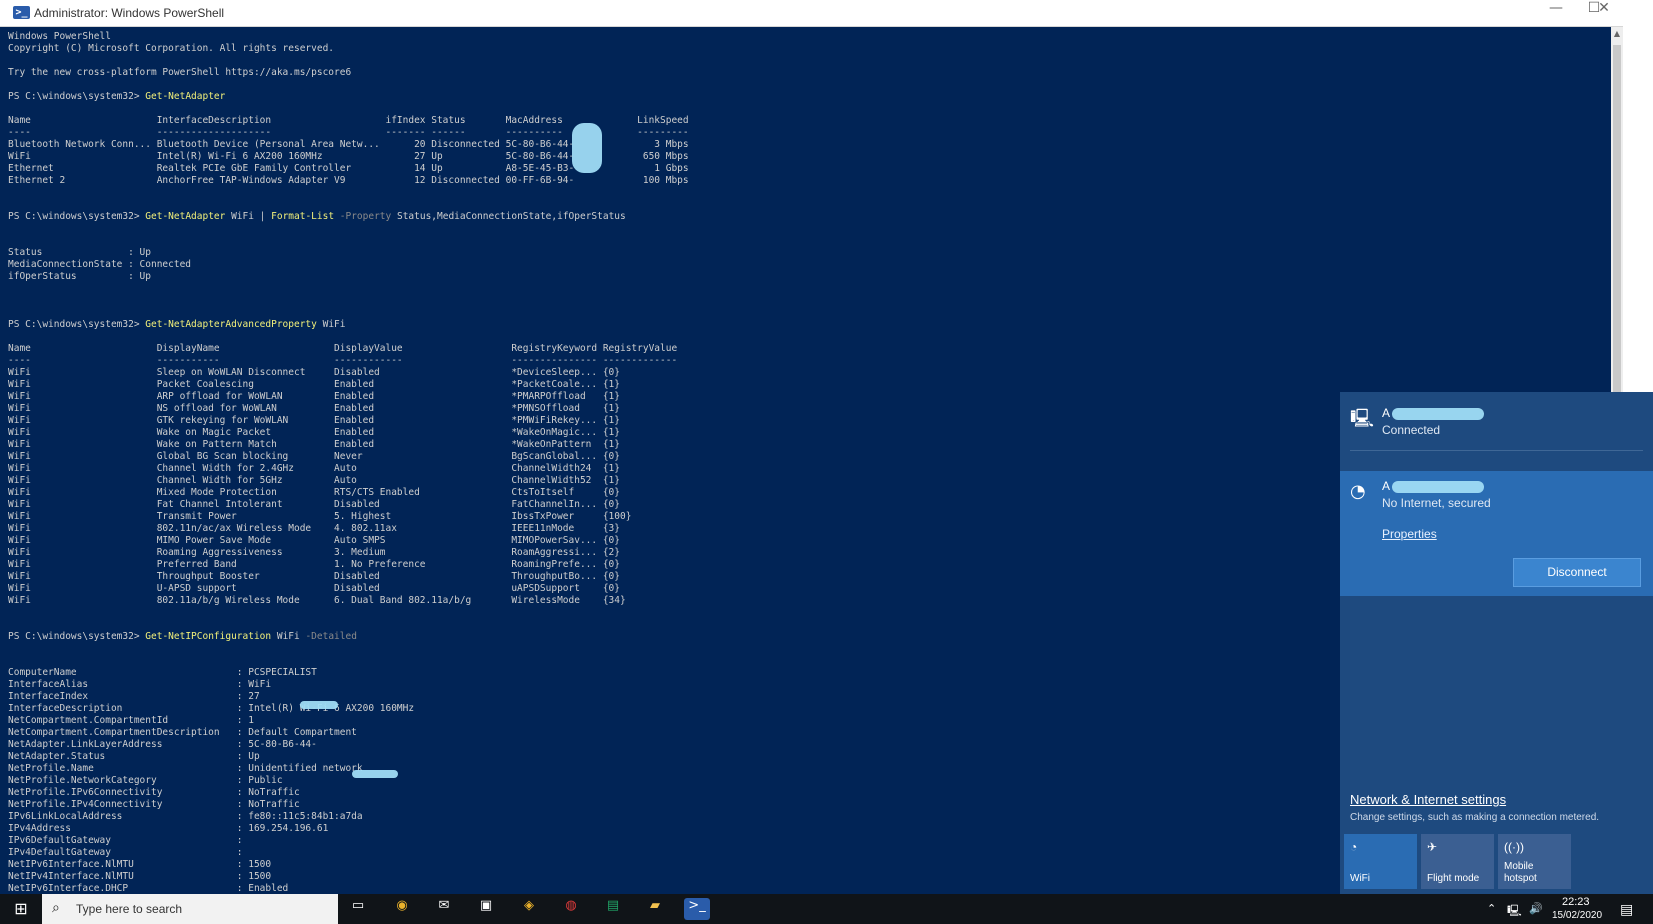 The image size is (1653, 924). What do you see at coordinates (1514, 847) in the screenshot?
I see `hotspot-icon: ((·))` at bounding box center [1514, 847].